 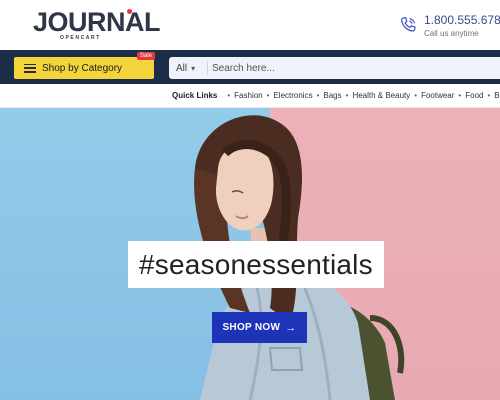 I want to click on phone-contact: 1.800.555.6789 Call us anytime, so click(x=449, y=28).